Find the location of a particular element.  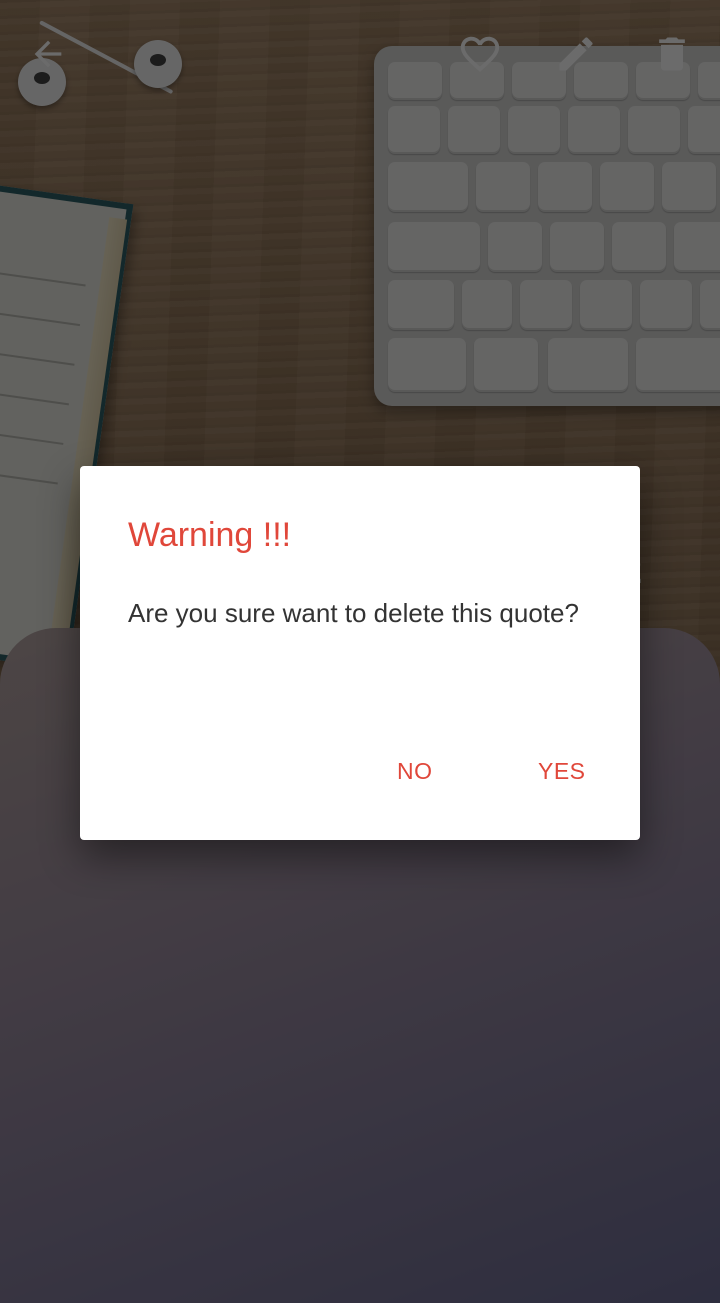

dialog-message: Are you sure want to delete this quote? is located at coordinates (353, 613).